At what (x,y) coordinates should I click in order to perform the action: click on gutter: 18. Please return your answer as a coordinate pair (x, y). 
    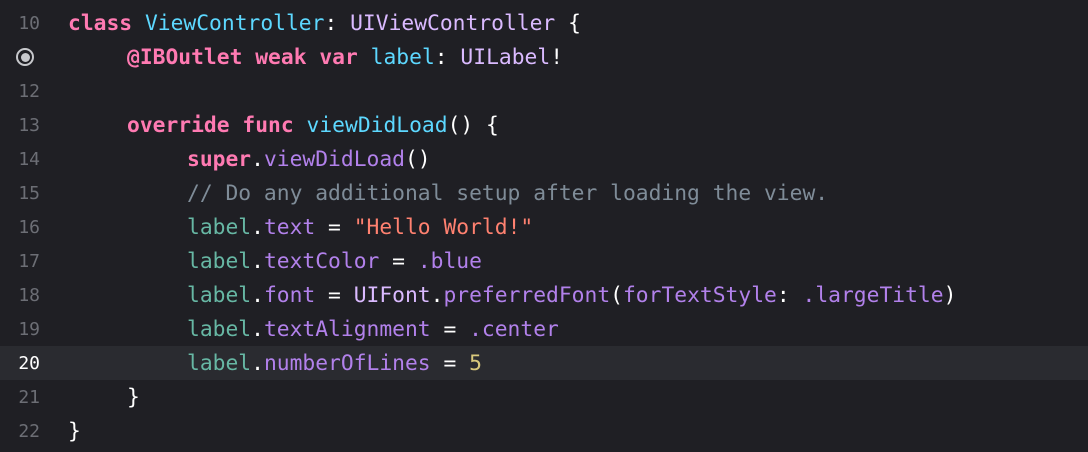
    Looking at the image, I should click on (23, 295).